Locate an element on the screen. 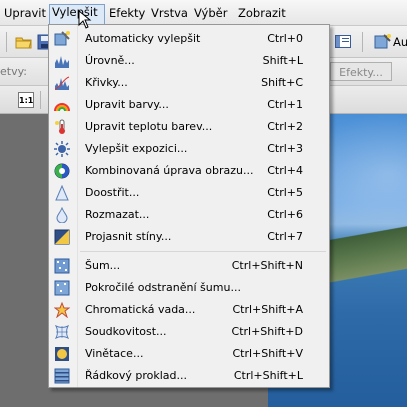 The height and width of the screenshot is (407, 407). menu-item-shortcut: Ctrl+5 is located at coordinates (285, 192).